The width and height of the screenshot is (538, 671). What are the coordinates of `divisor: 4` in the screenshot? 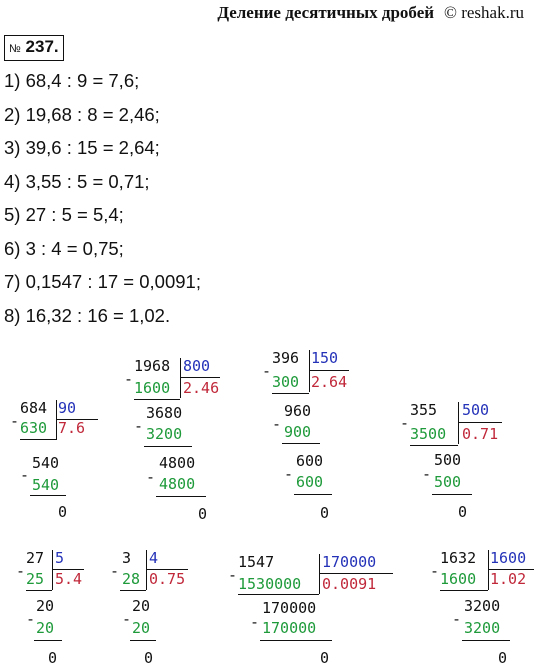 It's located at (154, 558).